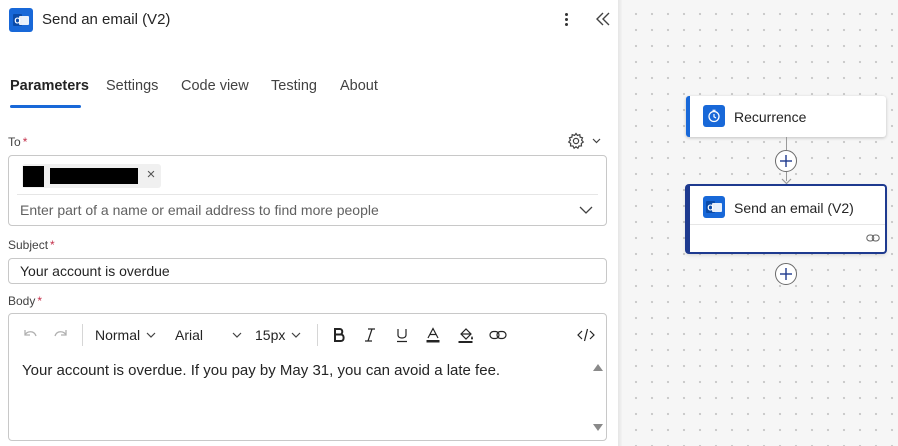 The width and height of the screenshot is (898, 446). What do you see at coordinates (402, 335) in the screenshot?
I see `underline-icon` at bounding box center [402, 335].